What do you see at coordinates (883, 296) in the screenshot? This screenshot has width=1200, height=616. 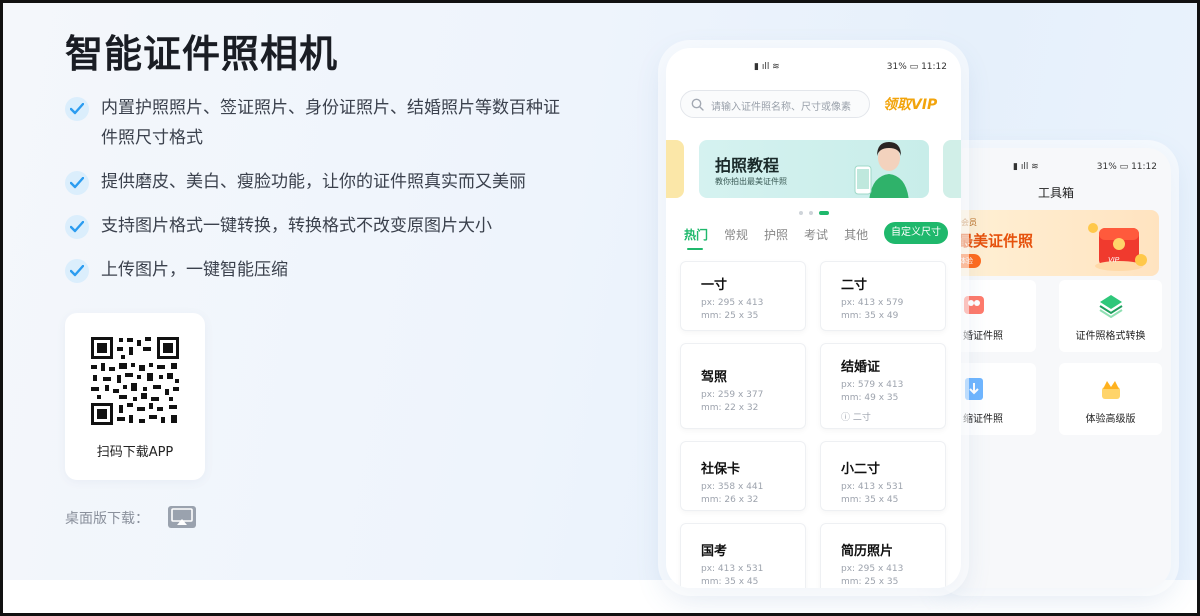 I see `size-card: 二寸 px: 413 x 579 mm: 35 x 49` at bounding box center [883, 296].